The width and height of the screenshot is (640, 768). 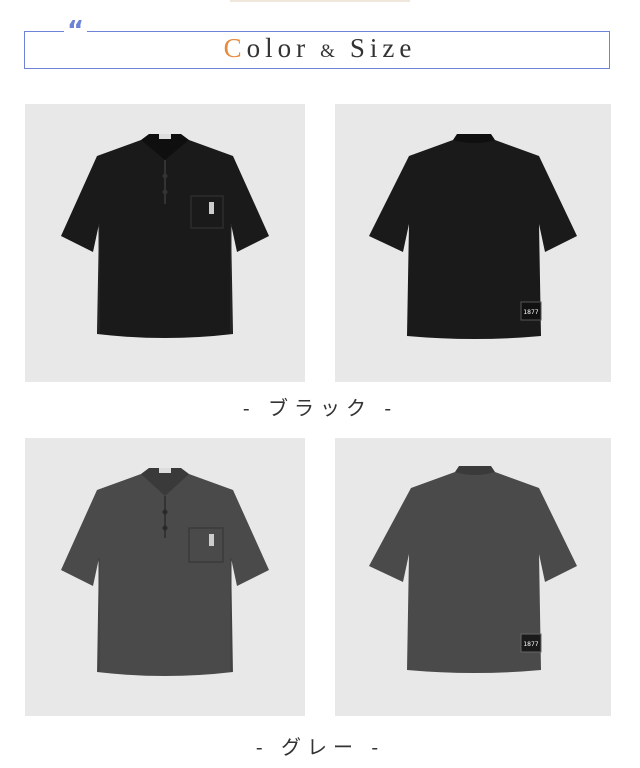 What do you see at coordinates (235, 48) in the screenshot?
I see `title-first-letter: C` at bounding box center [235, 48].